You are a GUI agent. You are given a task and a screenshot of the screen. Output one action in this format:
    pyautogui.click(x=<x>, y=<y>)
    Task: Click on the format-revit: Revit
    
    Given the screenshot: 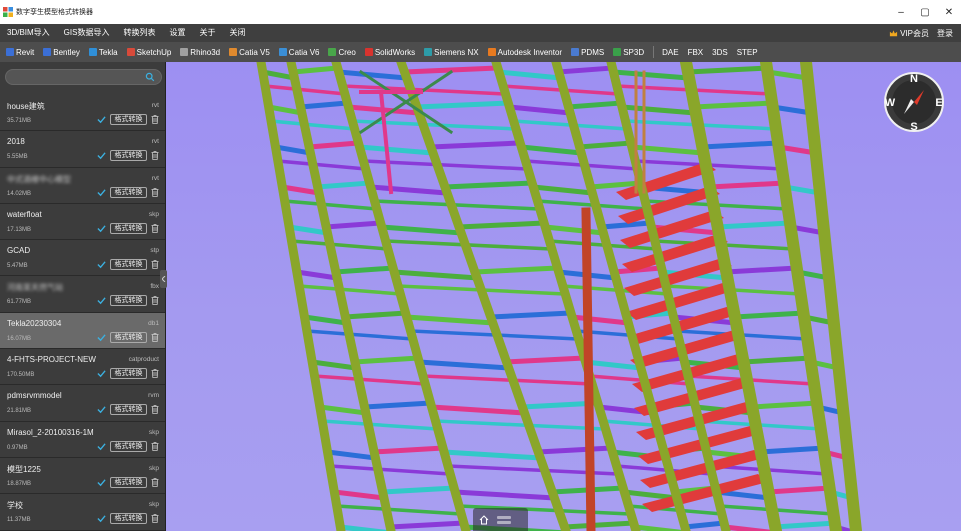 What is the action you would take?
    pyautogui.click(x=20, y=52)
    